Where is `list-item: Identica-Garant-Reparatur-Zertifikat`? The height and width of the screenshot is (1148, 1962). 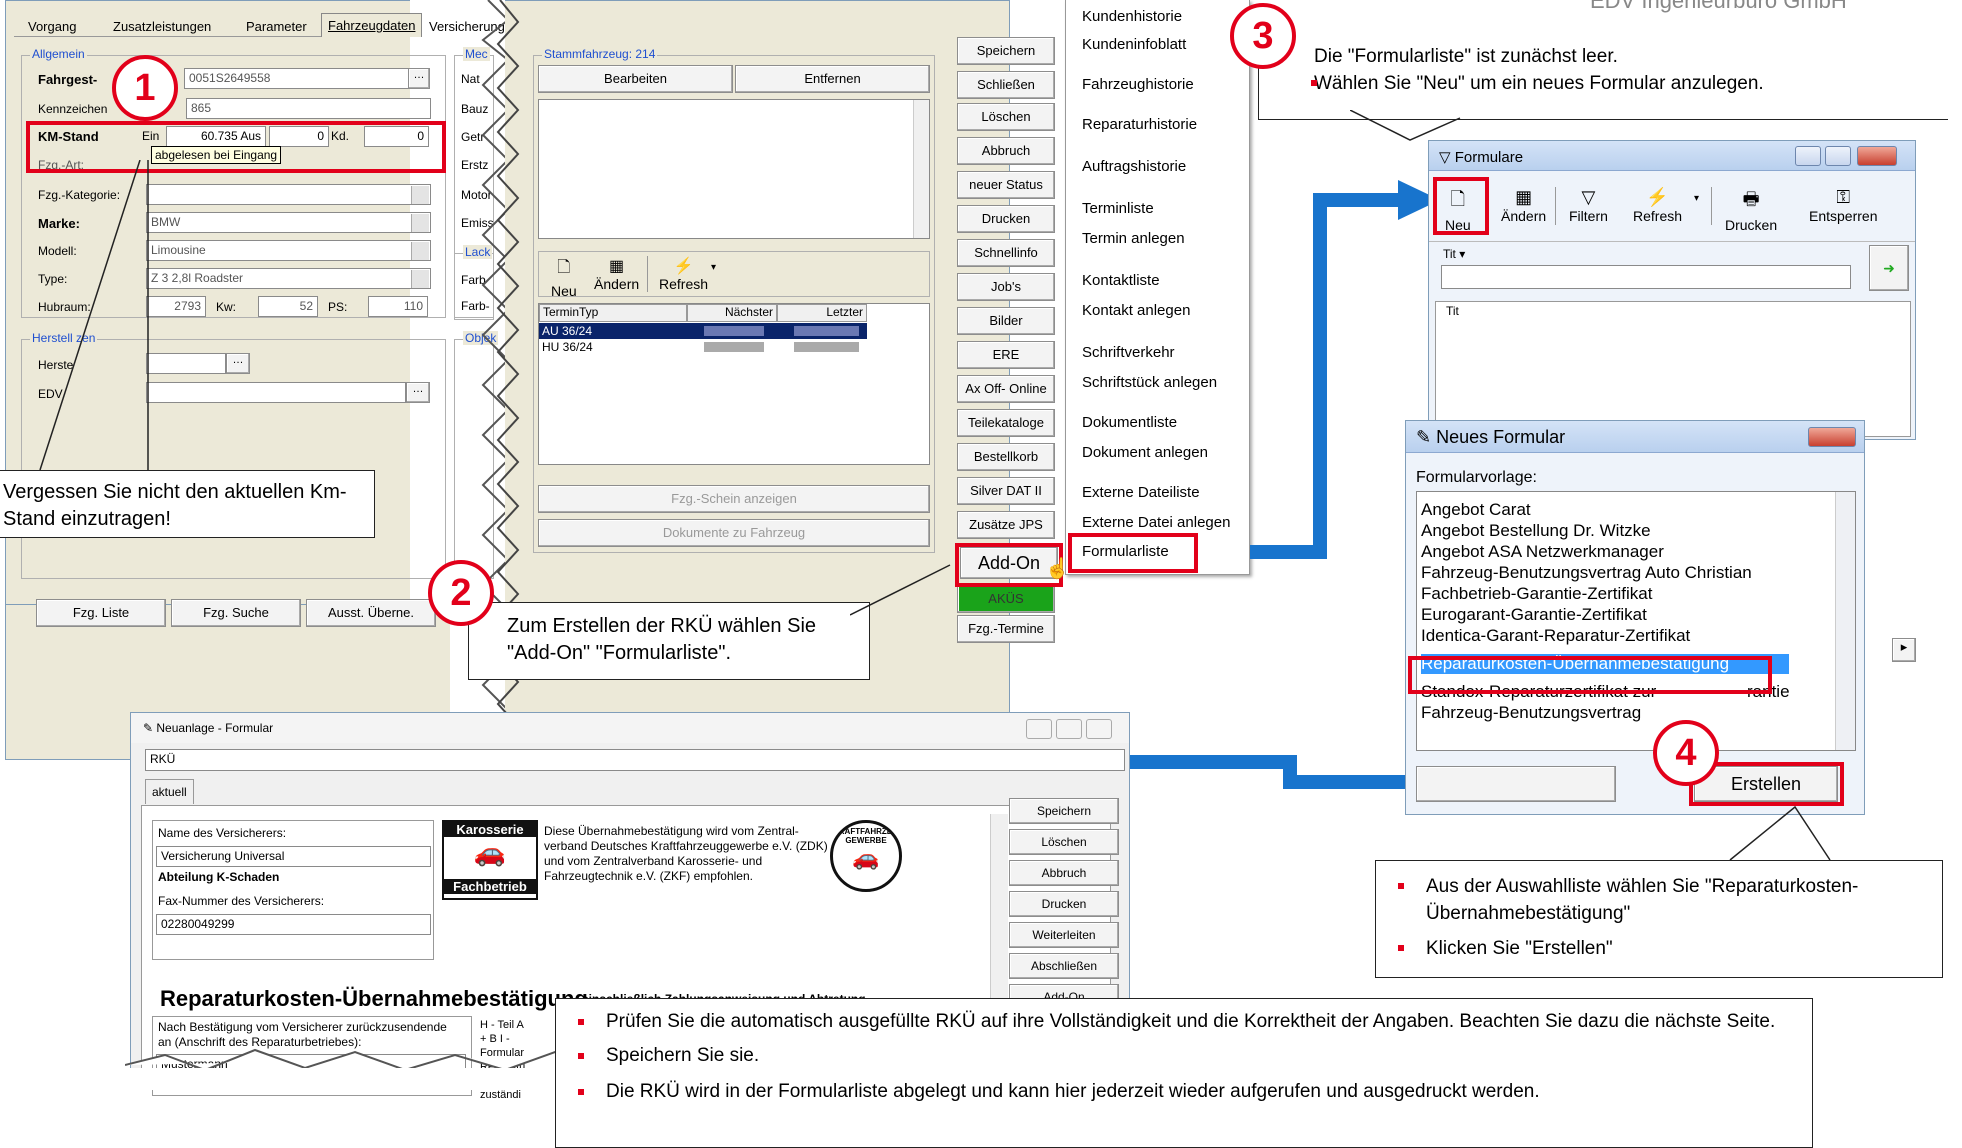
list-item: Identica-Garant-Reparatur-Zertifikat is located at coordinates (1555, 636).